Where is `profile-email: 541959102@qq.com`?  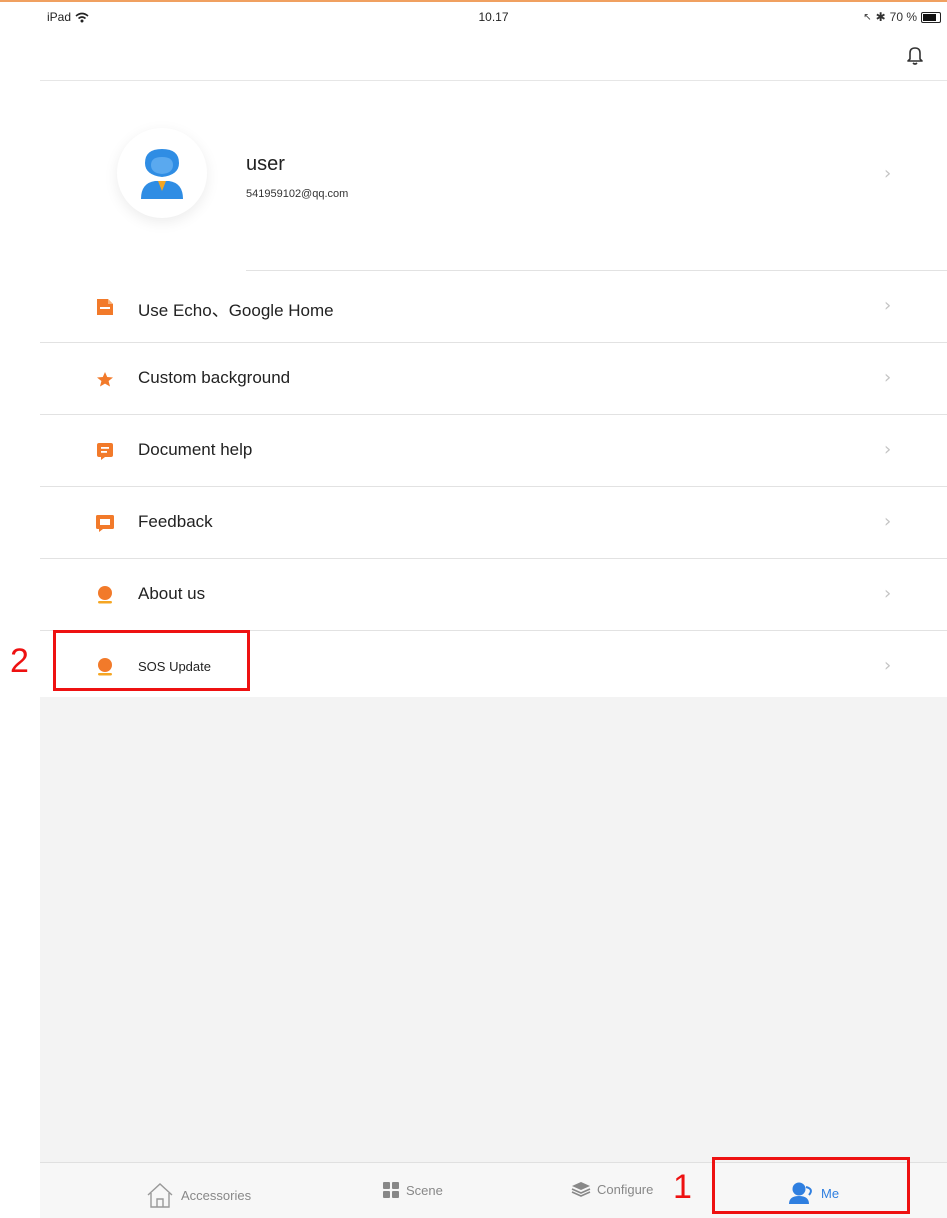 profile-email: 541959102@qq.com is located at coordinates (297, 194).